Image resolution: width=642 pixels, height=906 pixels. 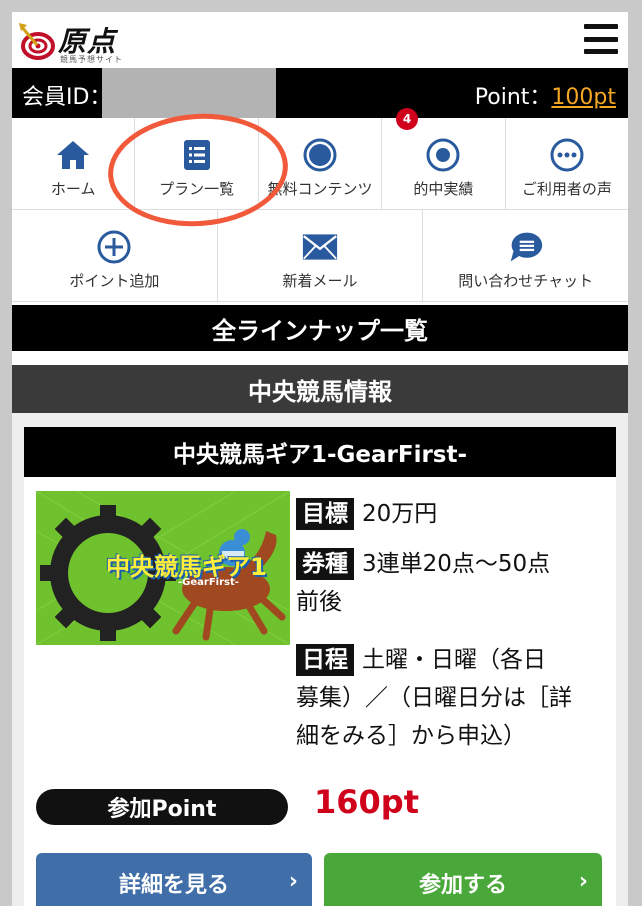 What do you see at coordinates (67, 97) in the screenshot?
I see `member-id-label: 会員ID：` at bounding box center [67, 97].